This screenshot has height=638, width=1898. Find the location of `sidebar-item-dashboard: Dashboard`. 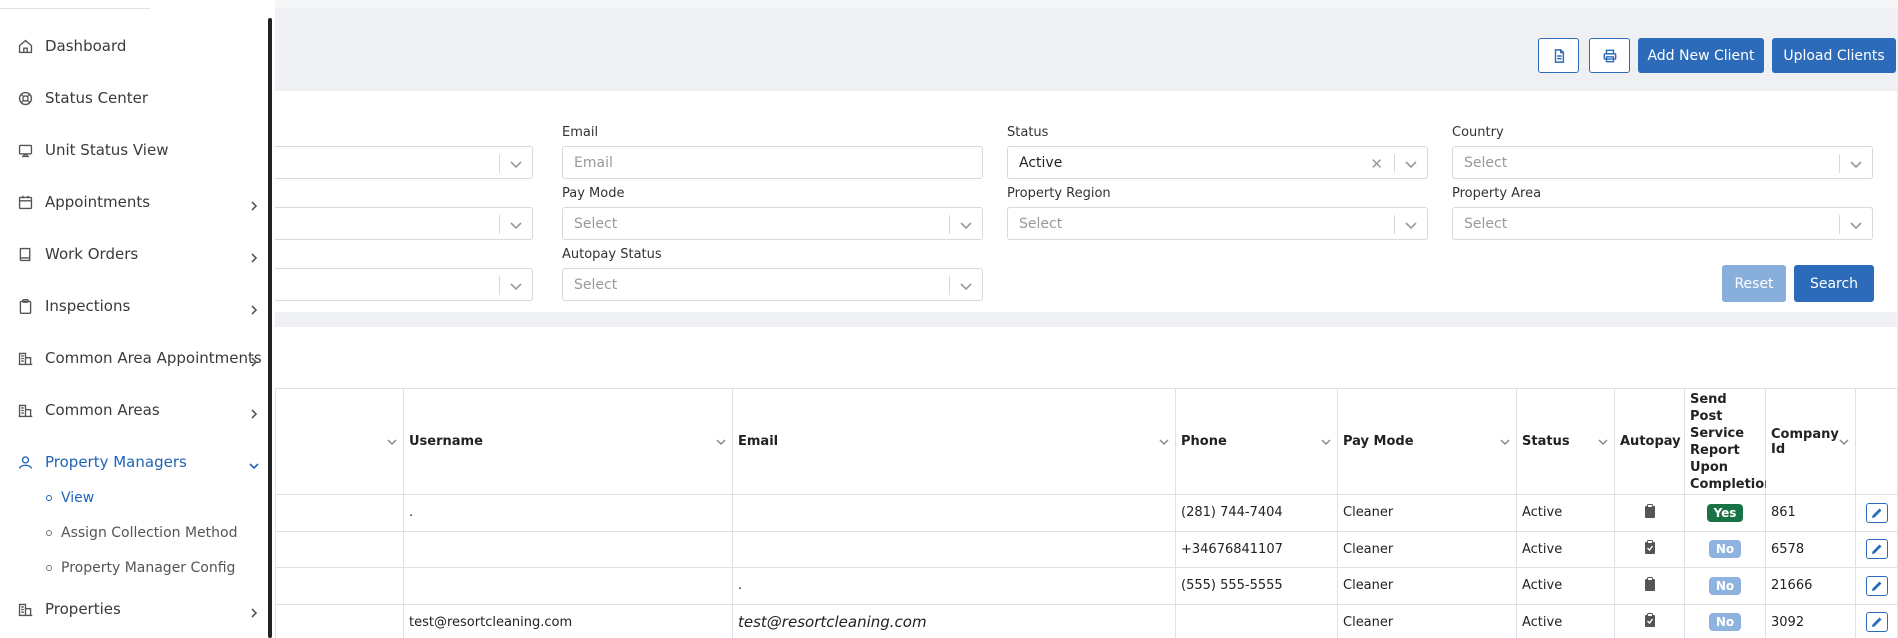

sidebar-item-dashboard: Dashboard is located at coordinates (134, 46).